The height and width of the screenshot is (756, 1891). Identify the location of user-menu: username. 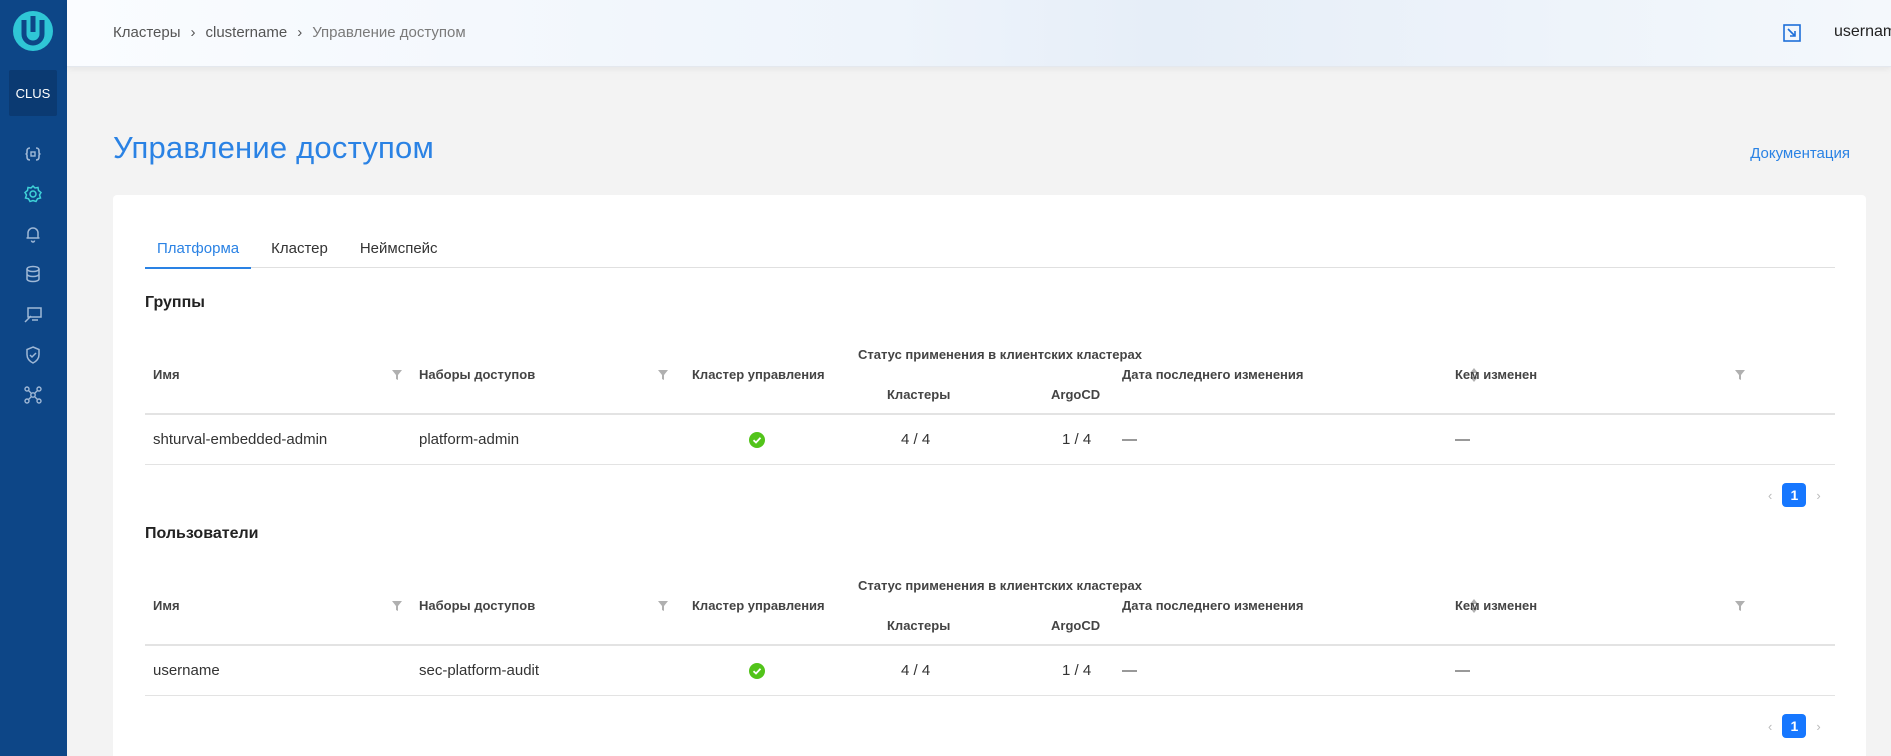
(1862, 32).